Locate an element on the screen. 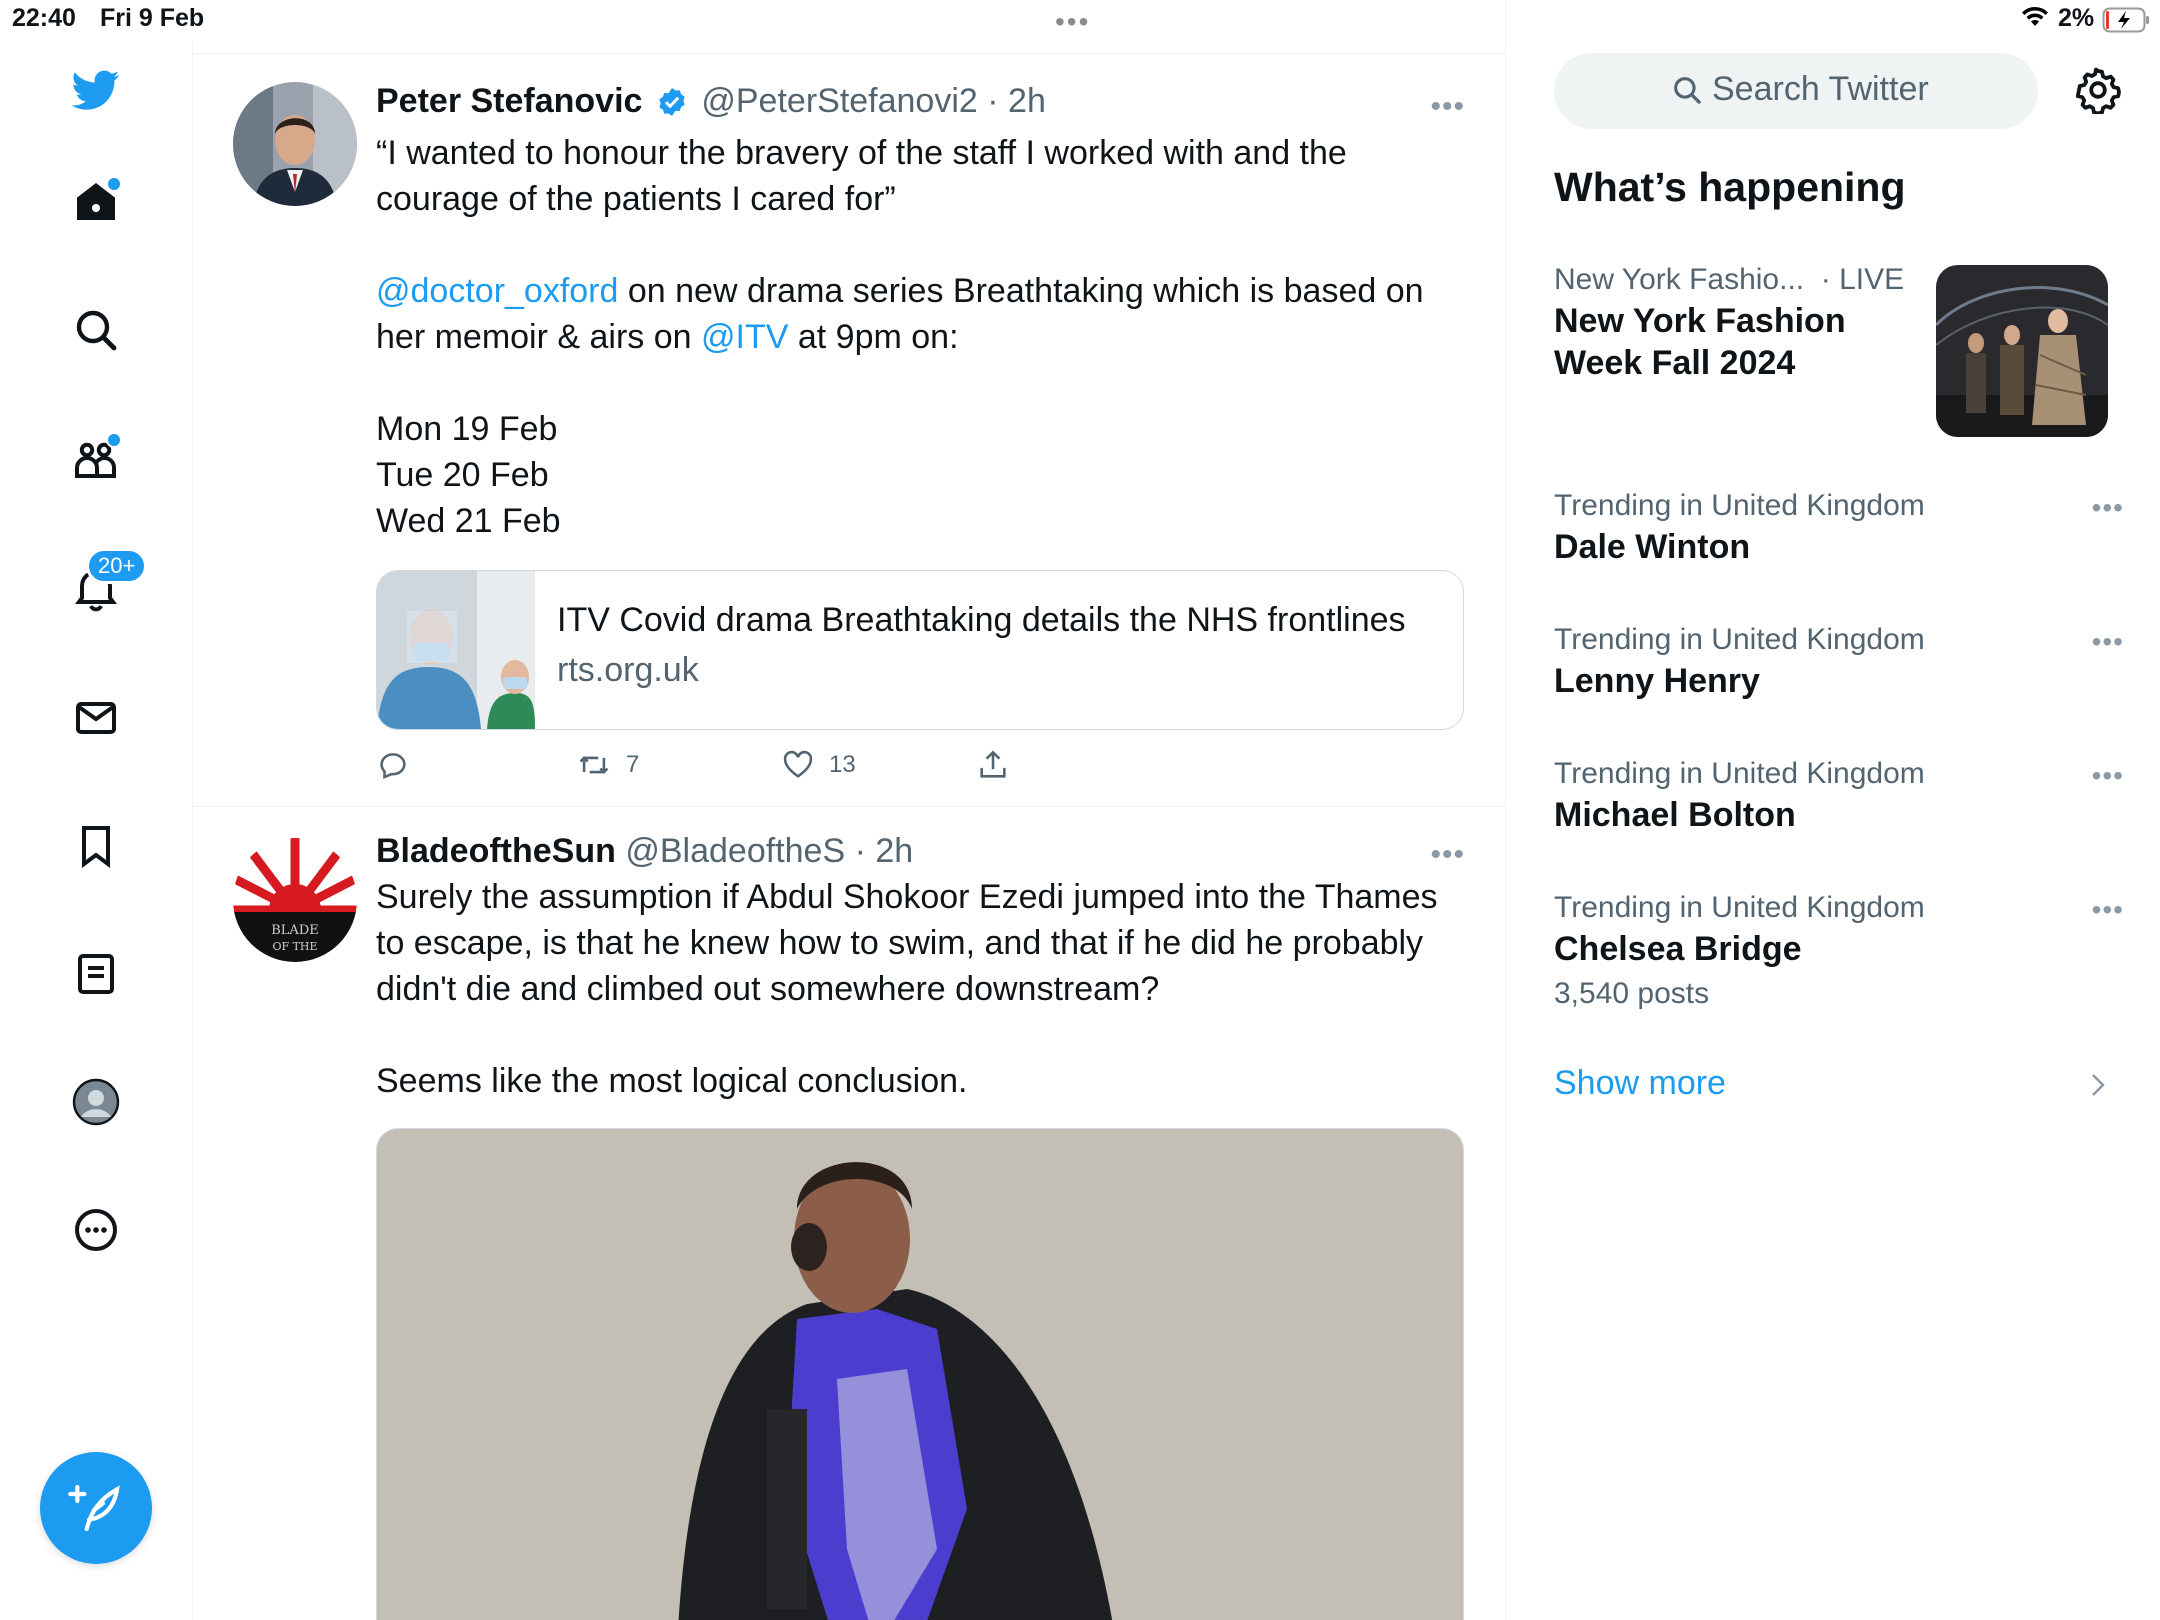 This screenshot has width=2160, height=1620. trend-post-count: 3,540 posts is located at coordinates (1632, 993).